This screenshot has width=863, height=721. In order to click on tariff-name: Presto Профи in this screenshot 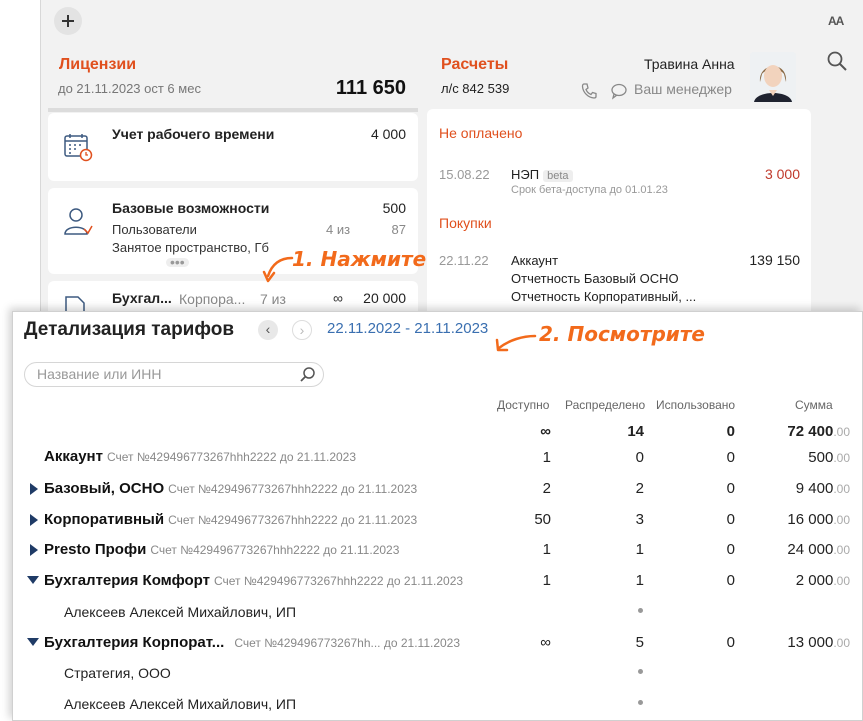, I will do `click(95, 549)`.